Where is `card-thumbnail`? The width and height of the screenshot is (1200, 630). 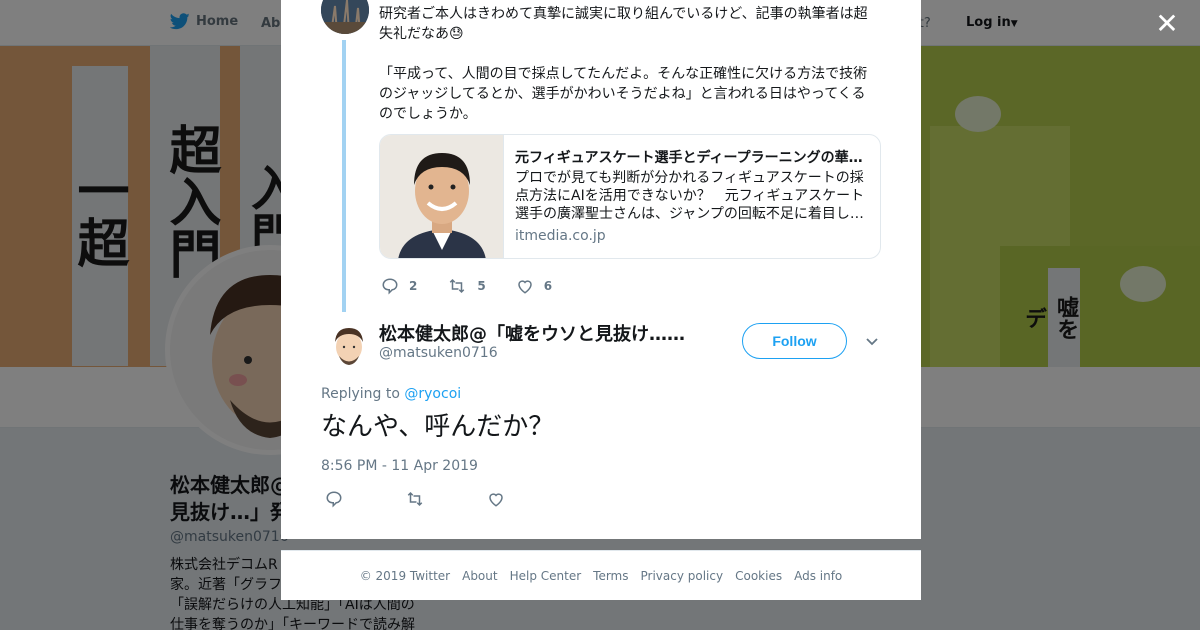 card-thumbnail is located at coordinates (442, 196).